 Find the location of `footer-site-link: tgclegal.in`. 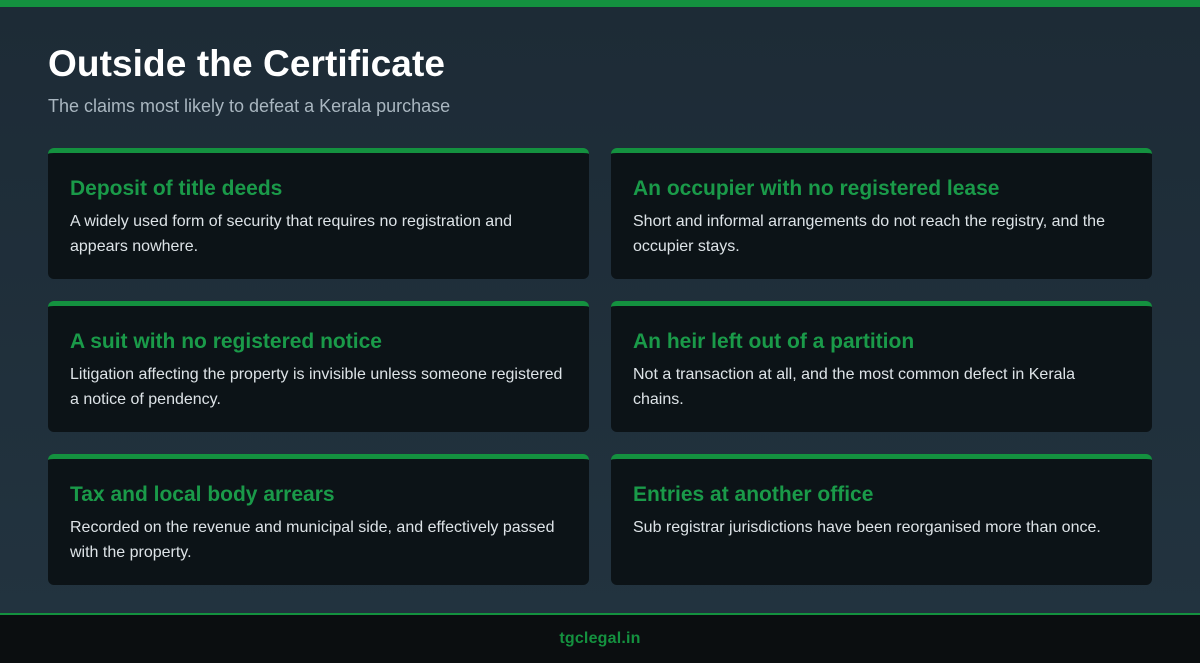

footer-site-link: tgclegal.in is located at coordinates (599, 639).